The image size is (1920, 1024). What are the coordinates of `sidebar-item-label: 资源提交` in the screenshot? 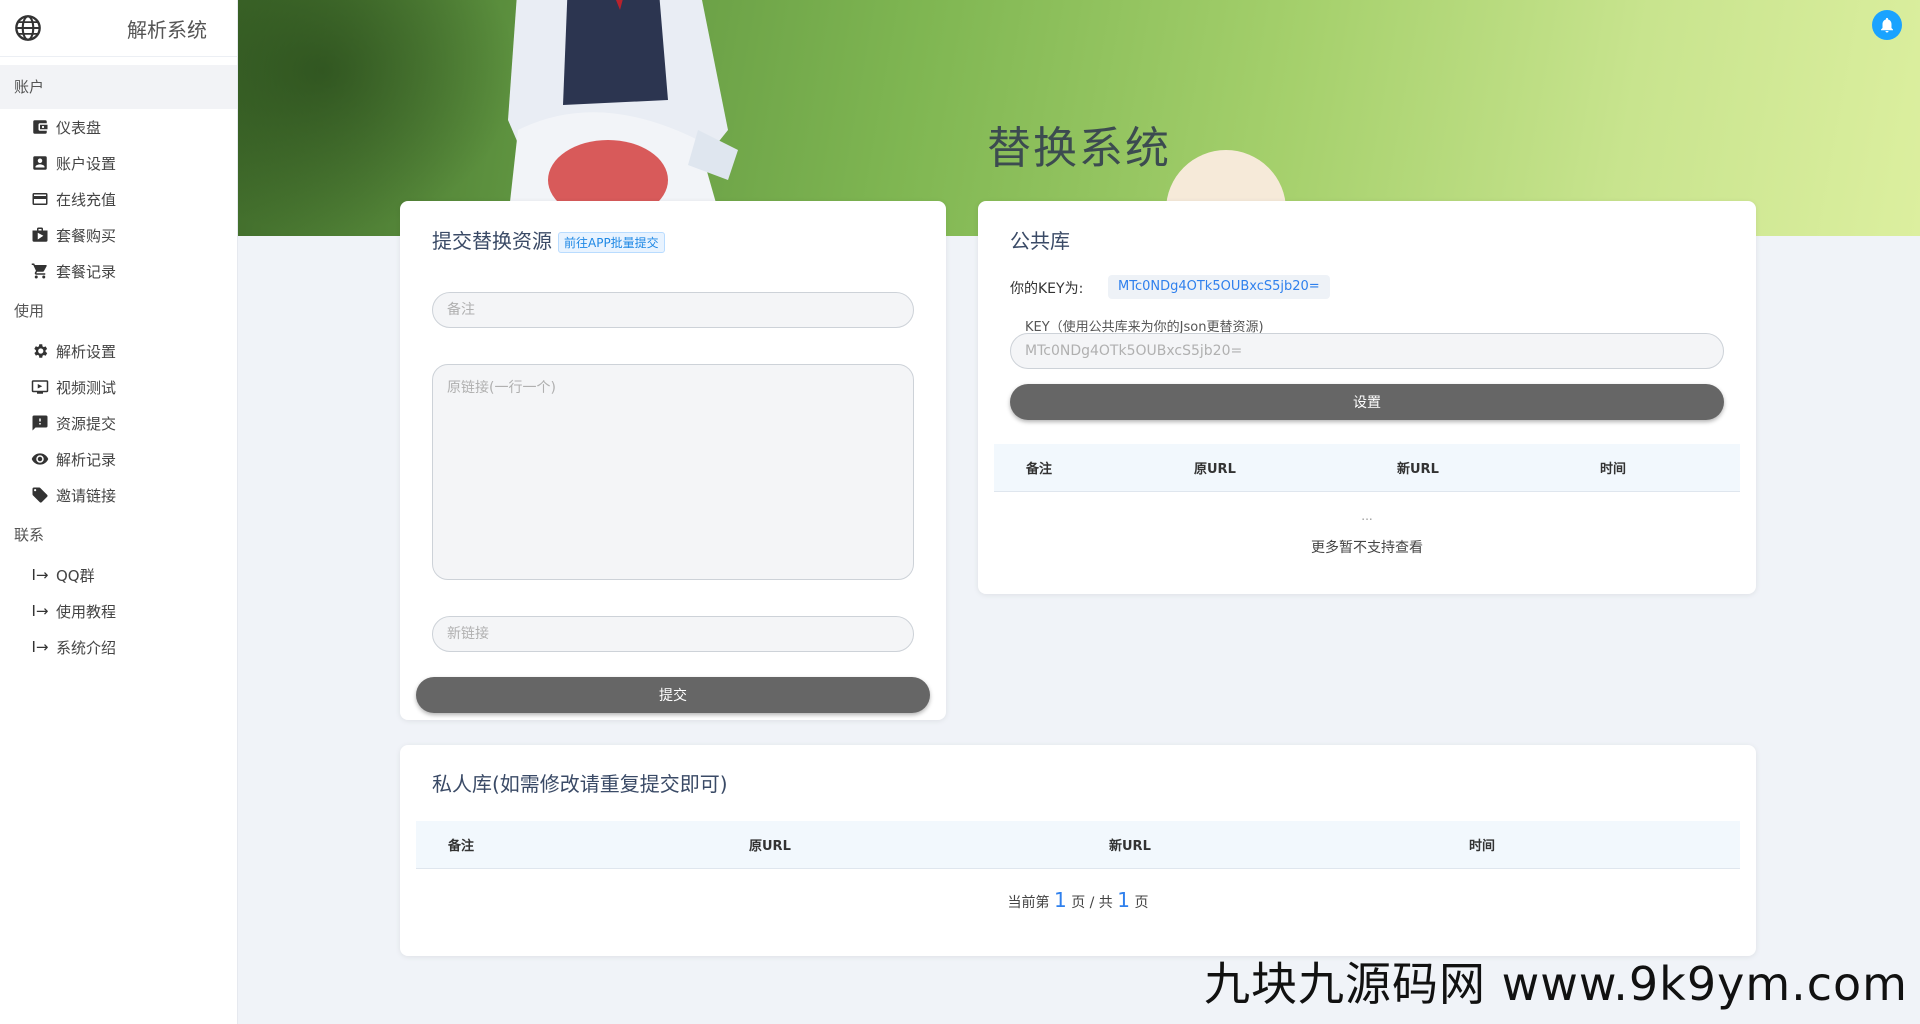 It's located at (86, 423).